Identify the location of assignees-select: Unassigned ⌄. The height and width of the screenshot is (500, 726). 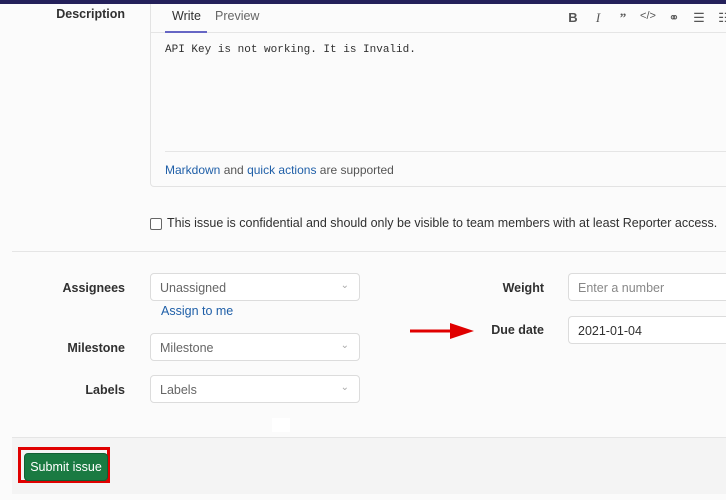
(255, 287).